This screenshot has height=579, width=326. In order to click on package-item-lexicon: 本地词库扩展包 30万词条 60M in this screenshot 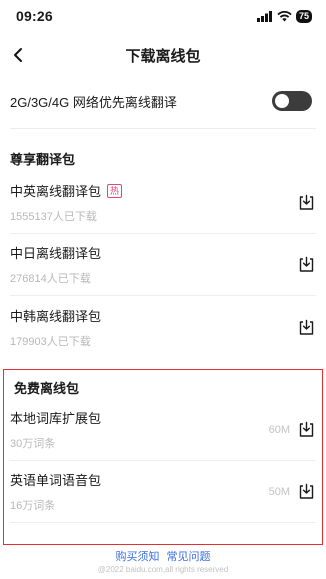, I will do `click(163, 430)`.